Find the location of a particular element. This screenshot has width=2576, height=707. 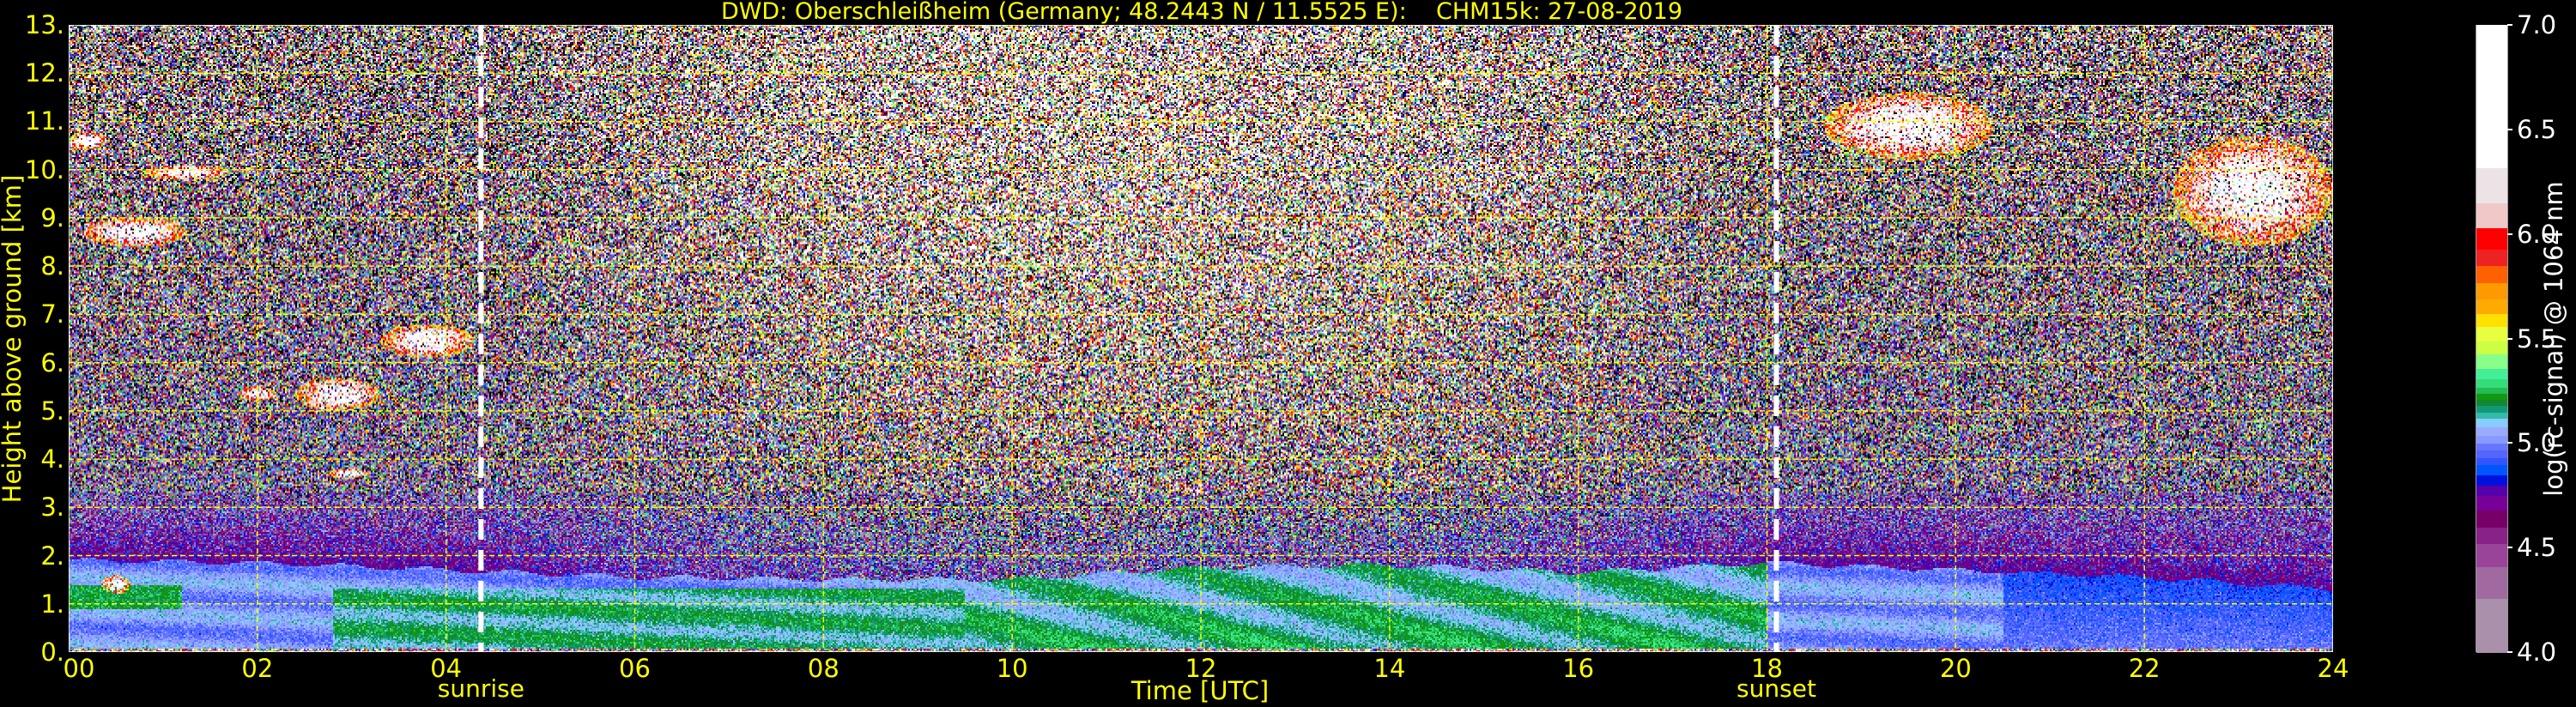

colorbar-tick-label: 4.5 is located at coordinates (2537, 548).